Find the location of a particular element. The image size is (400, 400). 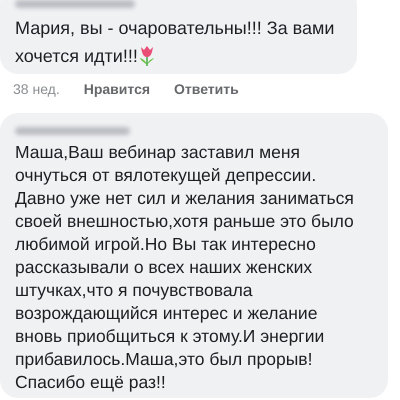

comment-text: Маша,Ваш вебинар заставил меня is located at coordinates (158, 152).